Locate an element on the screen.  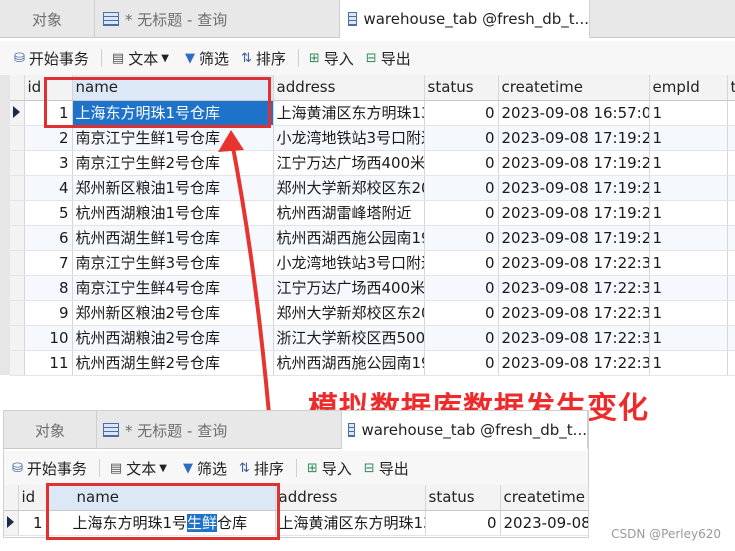
column-header-status: status is located at coordinates (461, 88).